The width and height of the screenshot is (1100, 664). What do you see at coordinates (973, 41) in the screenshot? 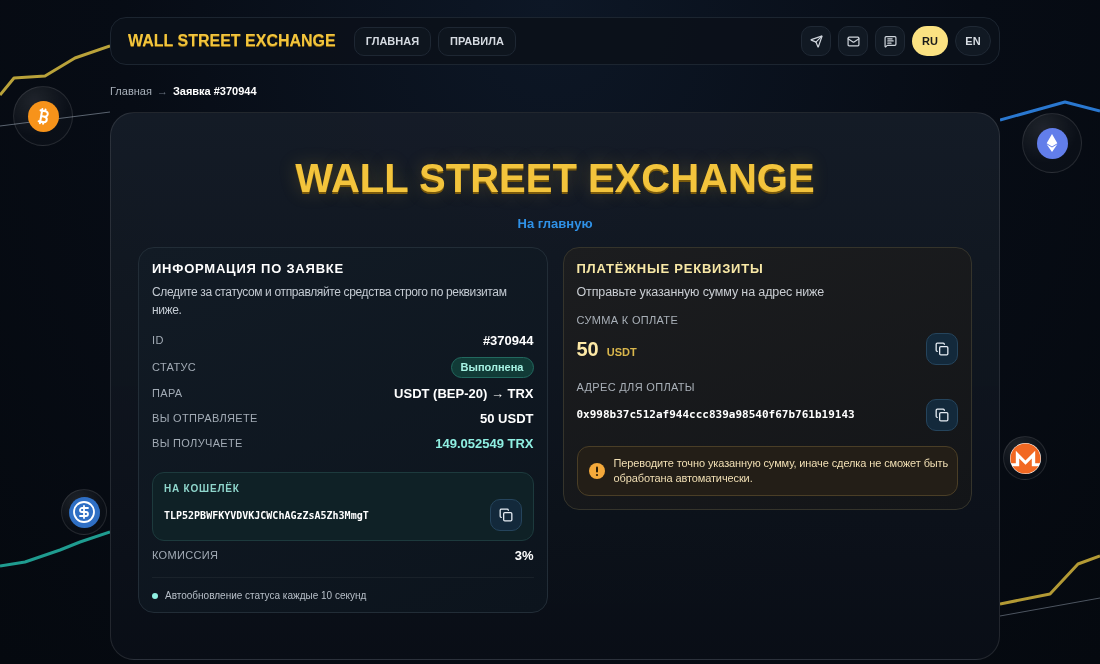
I see `language-button: EN` at bounding box center [973, 41].